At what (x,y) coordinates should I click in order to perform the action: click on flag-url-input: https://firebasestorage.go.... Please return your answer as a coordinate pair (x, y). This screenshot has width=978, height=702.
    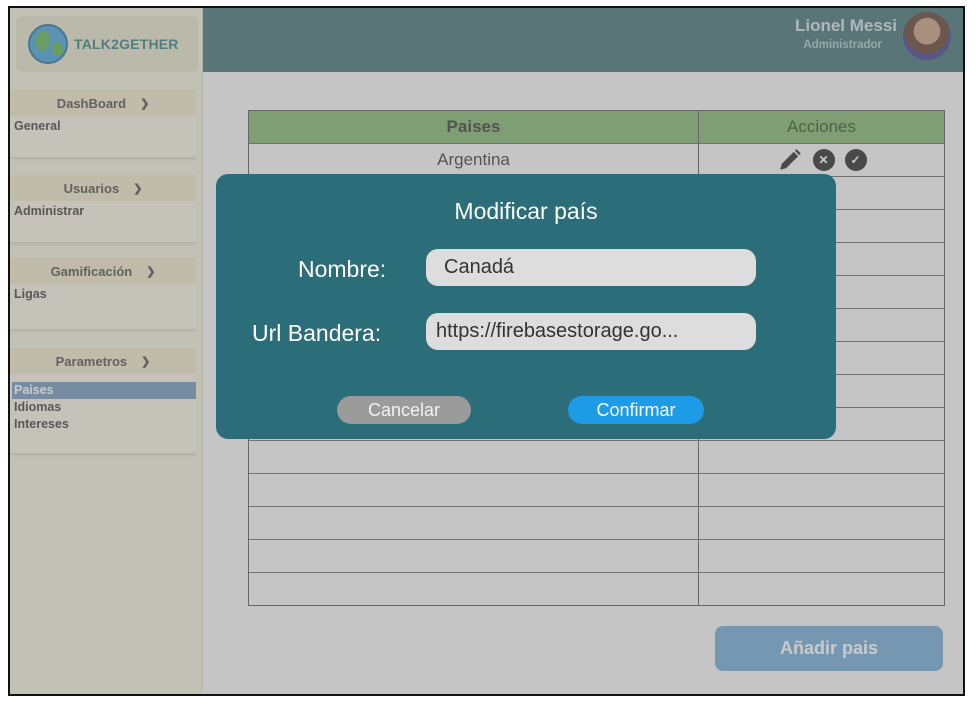
    Looking at the image, I should click on (591, 331).